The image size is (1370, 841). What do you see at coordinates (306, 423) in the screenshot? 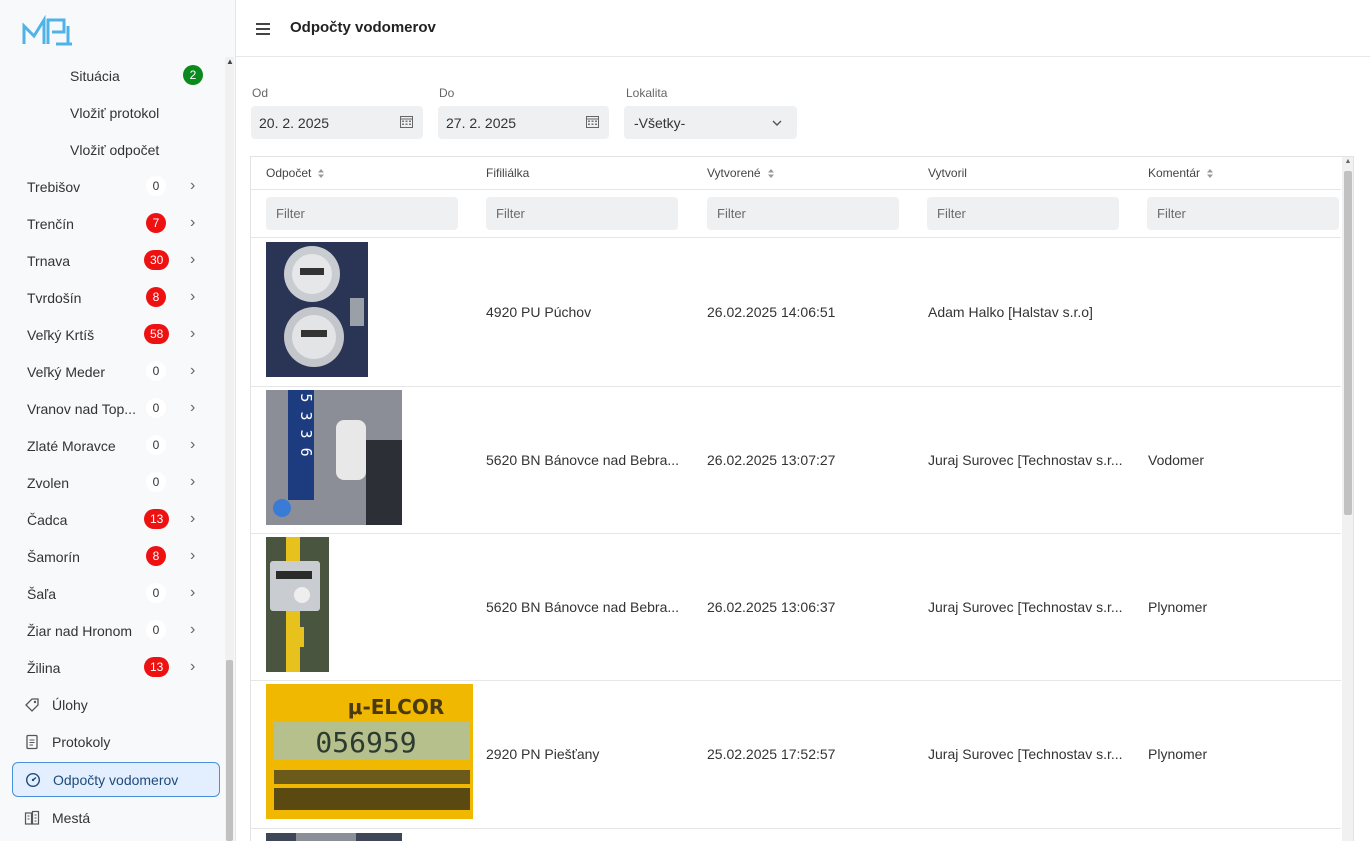
I see `meter-digits-text: 0 5 3 3 6` at bounding box center [306, 423].